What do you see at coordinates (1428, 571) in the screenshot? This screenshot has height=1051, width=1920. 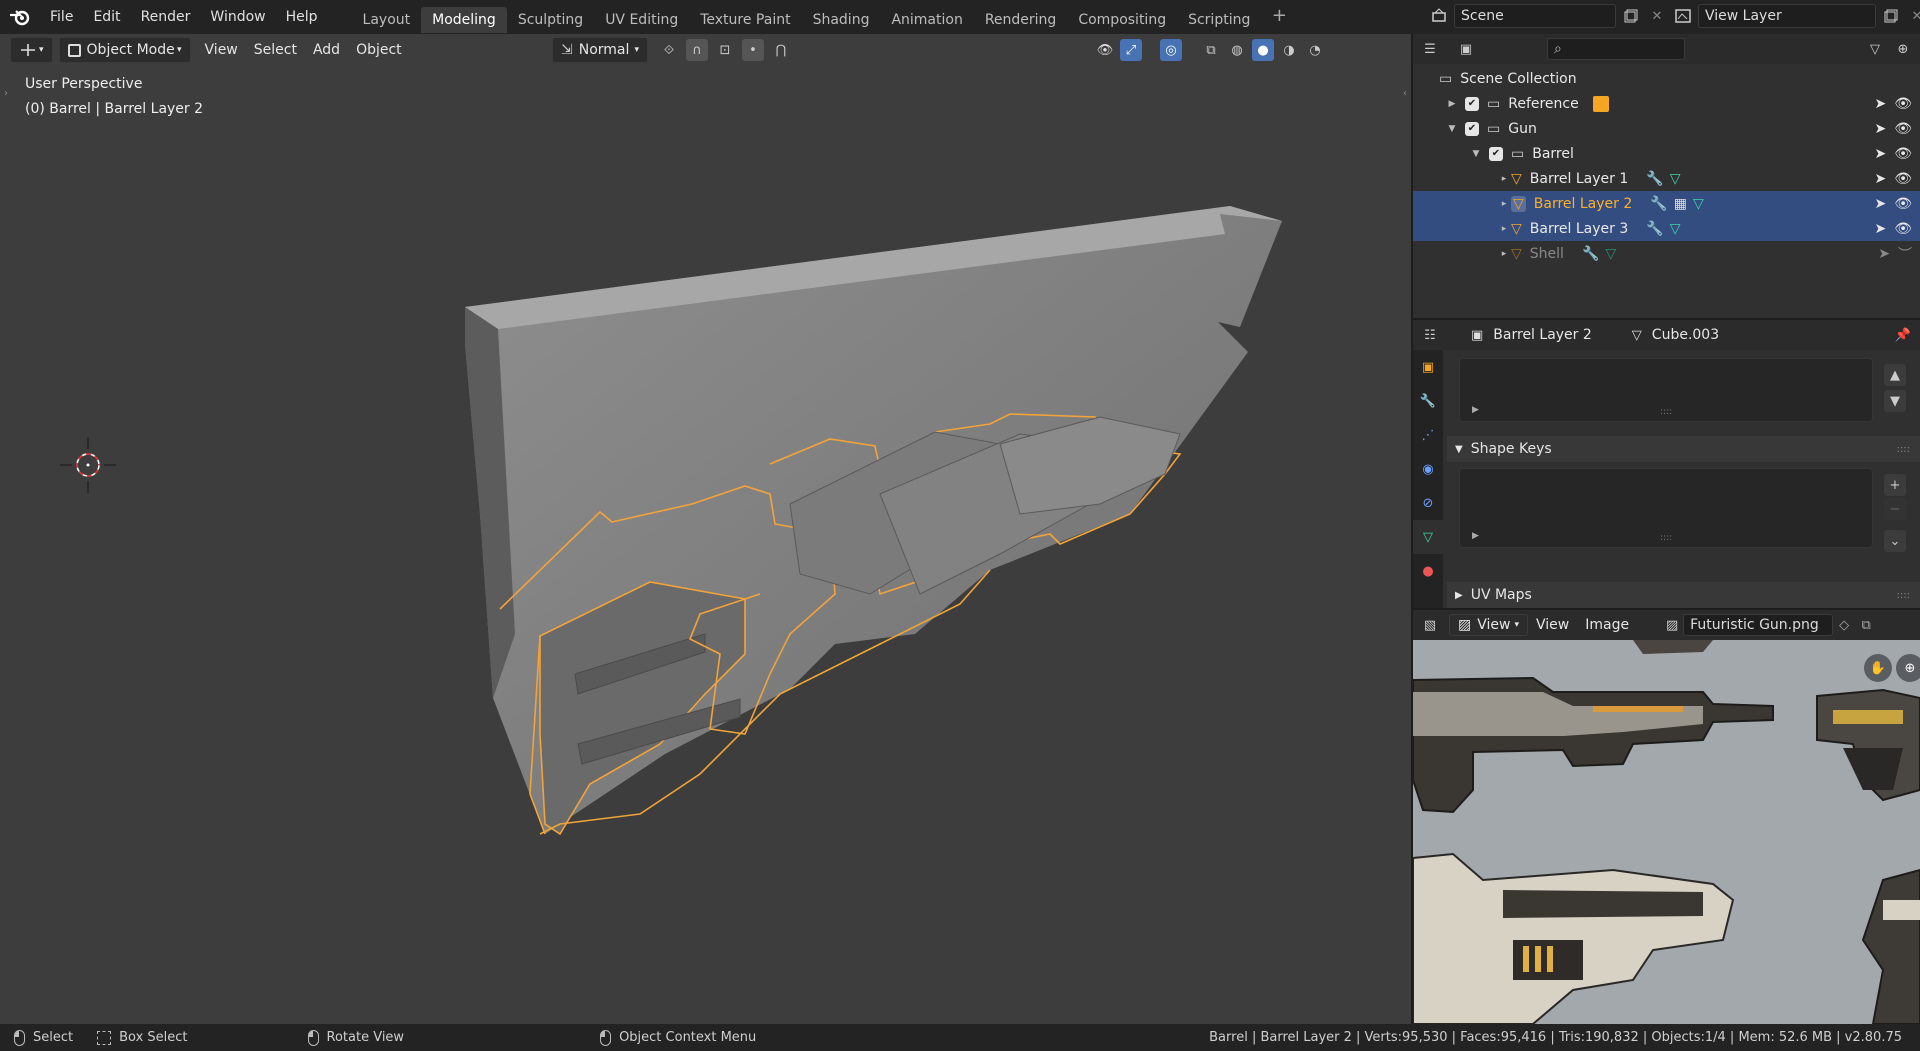 I see `material-tab-icon: ●` at bounding box center [1428, 571].